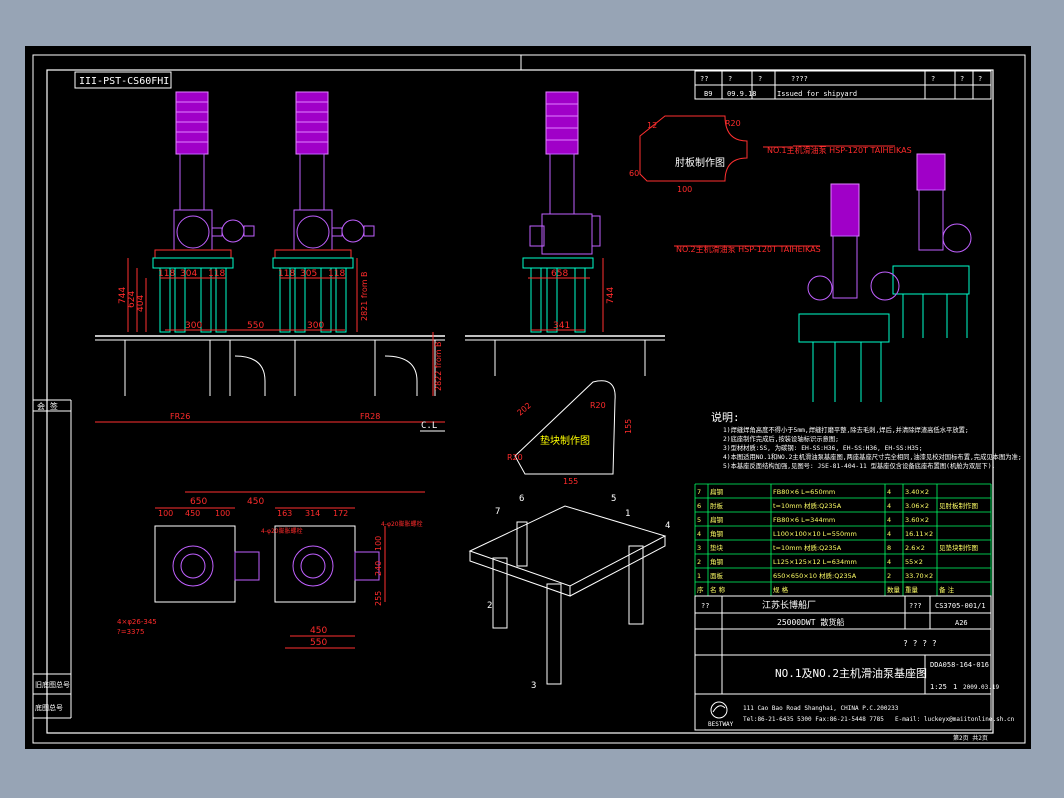 Image resolution: width=1064 pixels, height=798 pixels. I want to click on rev-date: 09.9.18, so click(742, 94).